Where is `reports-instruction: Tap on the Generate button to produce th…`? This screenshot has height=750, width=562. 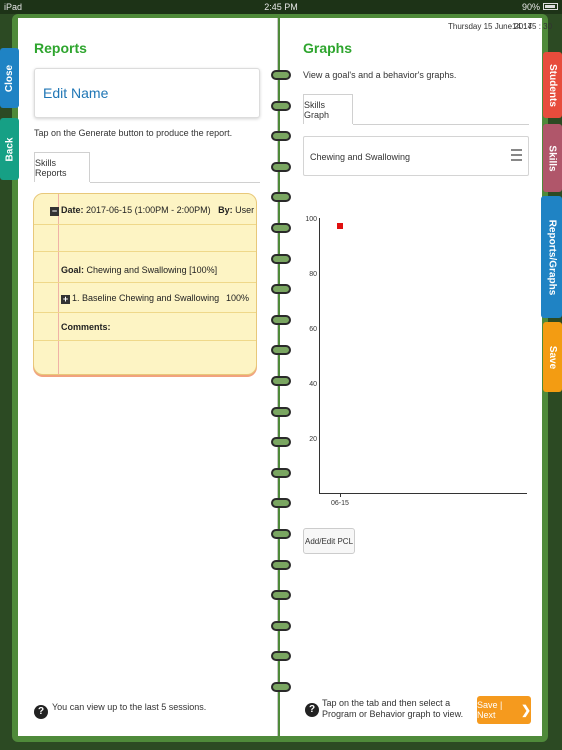 reports-instruction: Tap on the Generate button to produce th… is located at coordinates (133, 133).